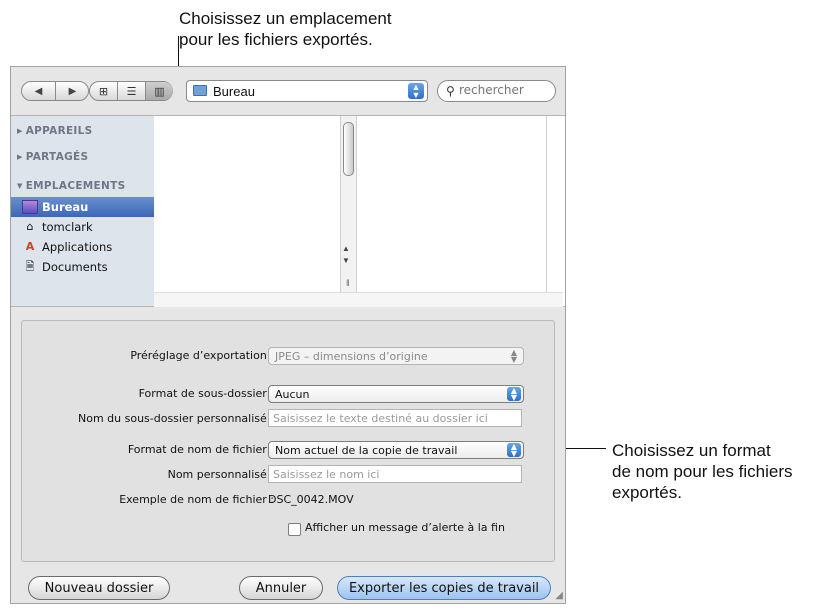 Image resolution: width=813 pixels, height=613 pixels. I want to click on list-view-icon: ☰, so click(132, 91).